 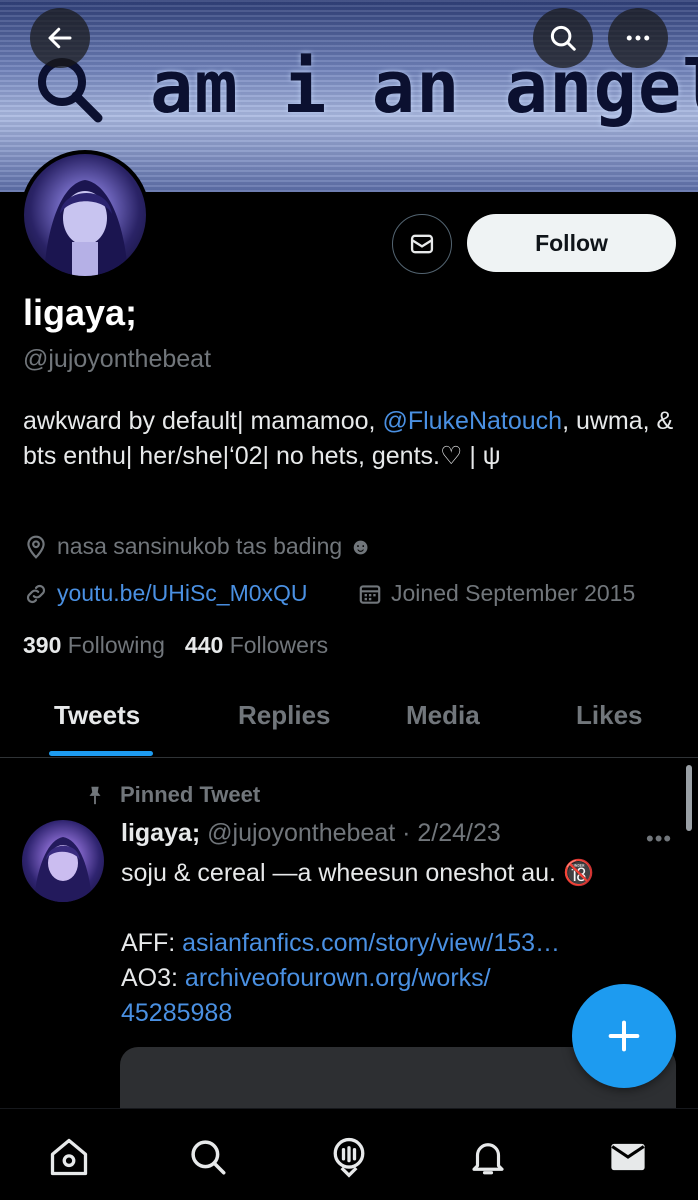 What do you see at coordinates (203, 421) in the screenshot?
I see `bio-text-1: awkward by default| mamamoo,` at bounding box center [203, 421].